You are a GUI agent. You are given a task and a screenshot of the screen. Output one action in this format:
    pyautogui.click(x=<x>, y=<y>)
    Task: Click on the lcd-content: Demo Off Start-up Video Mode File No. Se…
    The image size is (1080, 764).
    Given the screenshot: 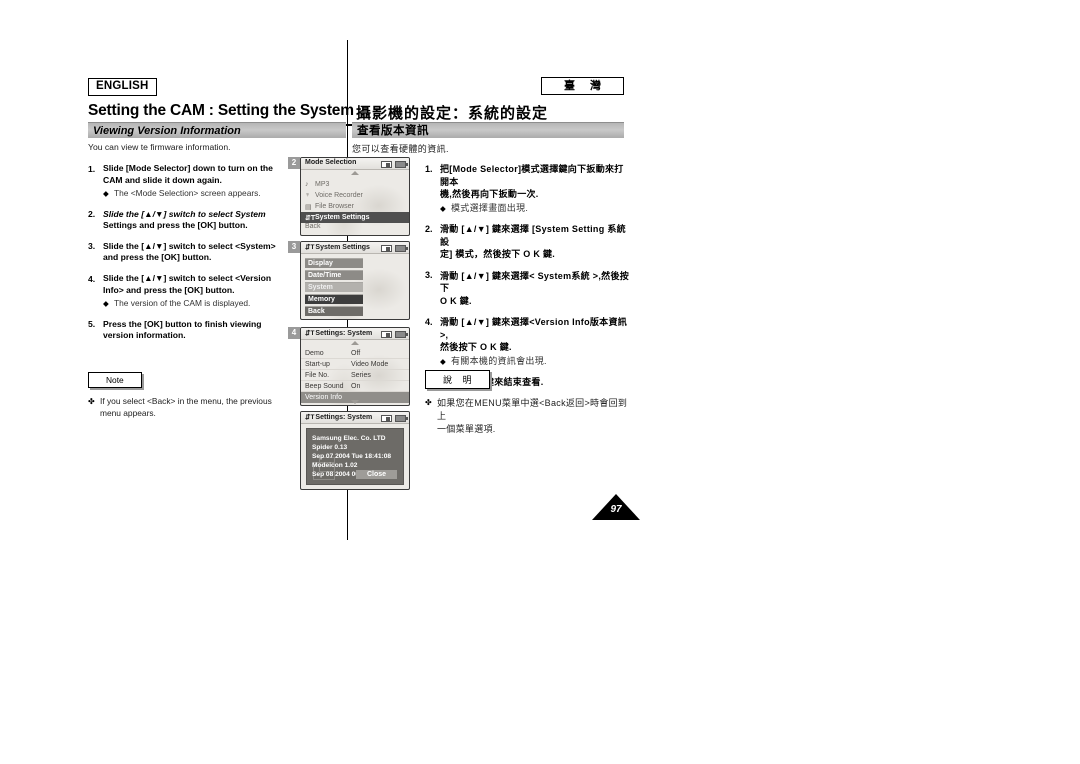 What is the action you would take?
    pyautogui.click(x=355, y=372)
    